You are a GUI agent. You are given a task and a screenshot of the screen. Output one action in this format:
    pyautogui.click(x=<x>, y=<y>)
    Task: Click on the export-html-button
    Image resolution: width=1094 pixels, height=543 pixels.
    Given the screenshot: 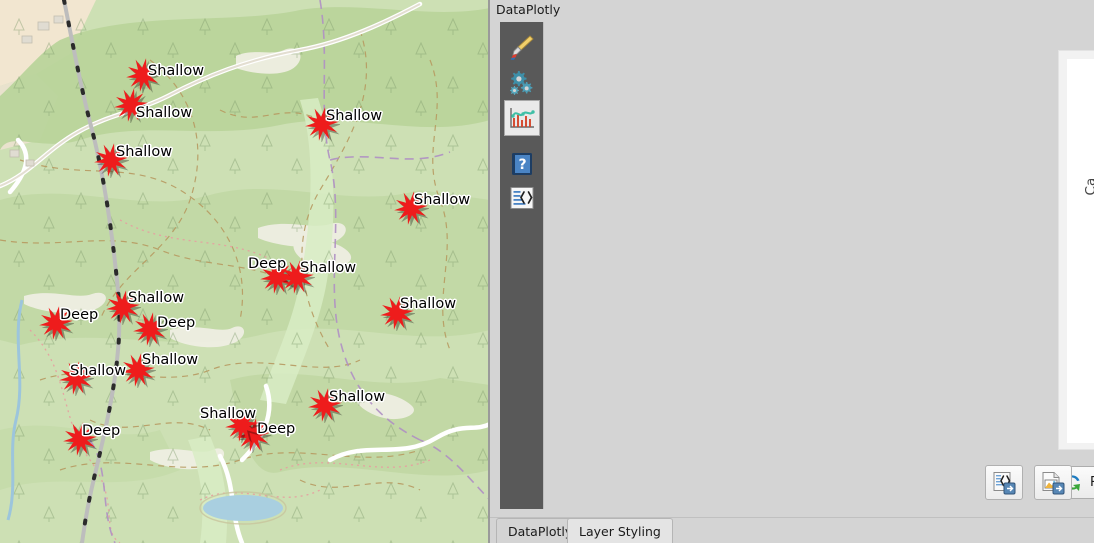 What is the action you would take?
    pyautogui.click(x=1004, y=482)
    